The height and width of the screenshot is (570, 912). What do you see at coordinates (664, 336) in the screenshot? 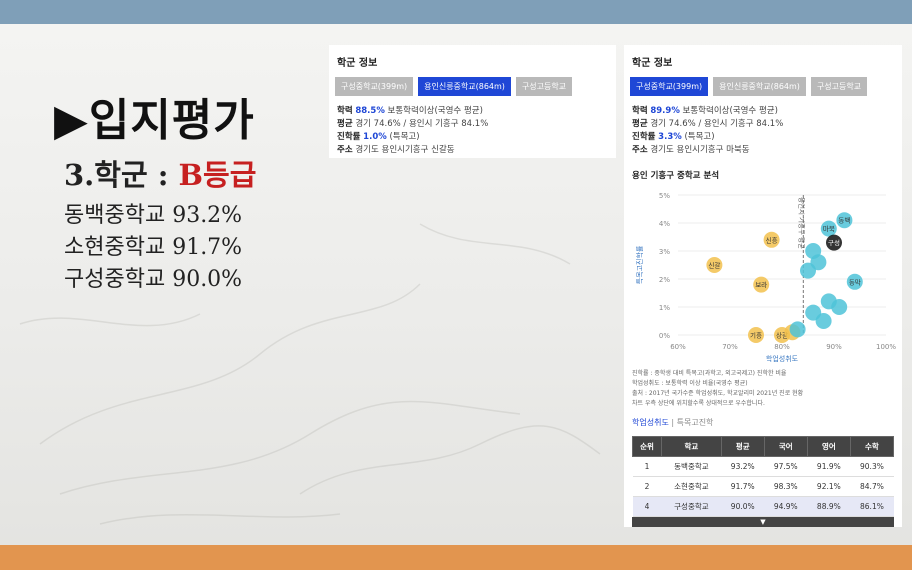
I see `y-tick-label: 0%` at bounding box center [664, 336].